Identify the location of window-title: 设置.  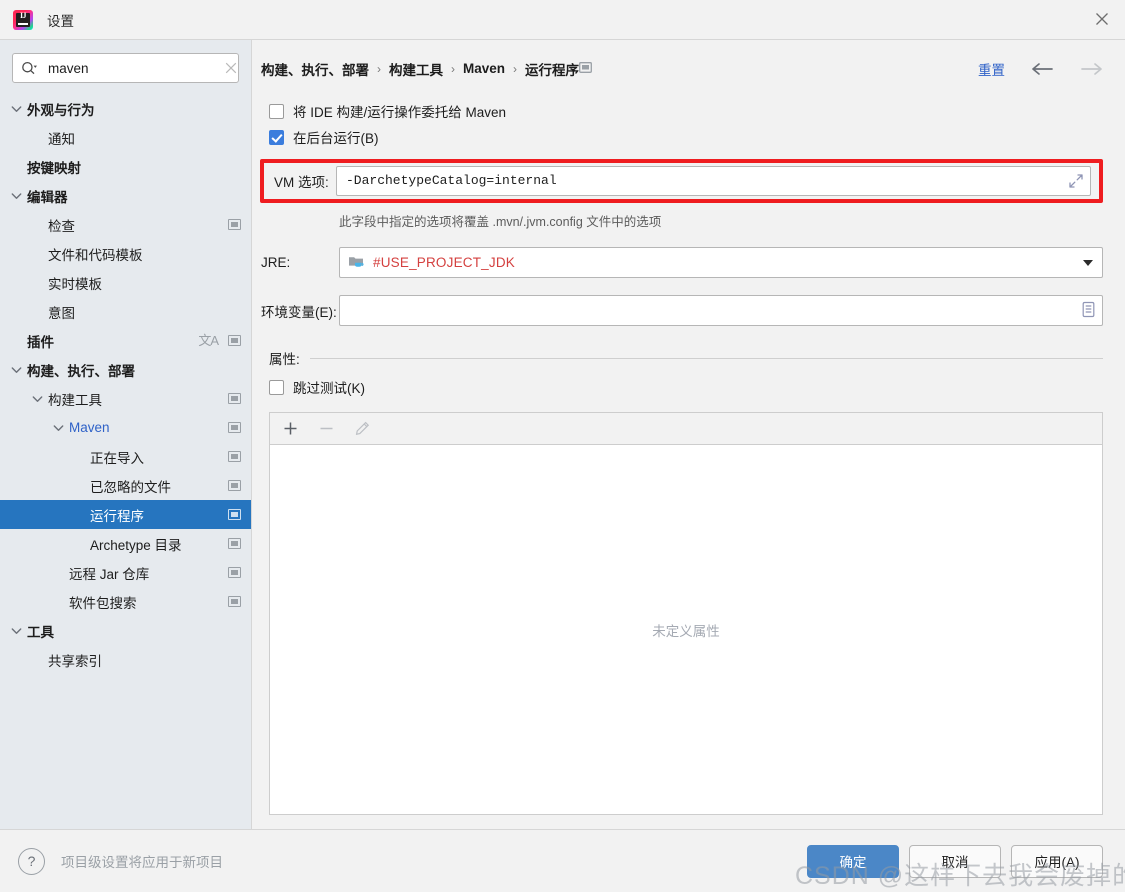
(60, 21).